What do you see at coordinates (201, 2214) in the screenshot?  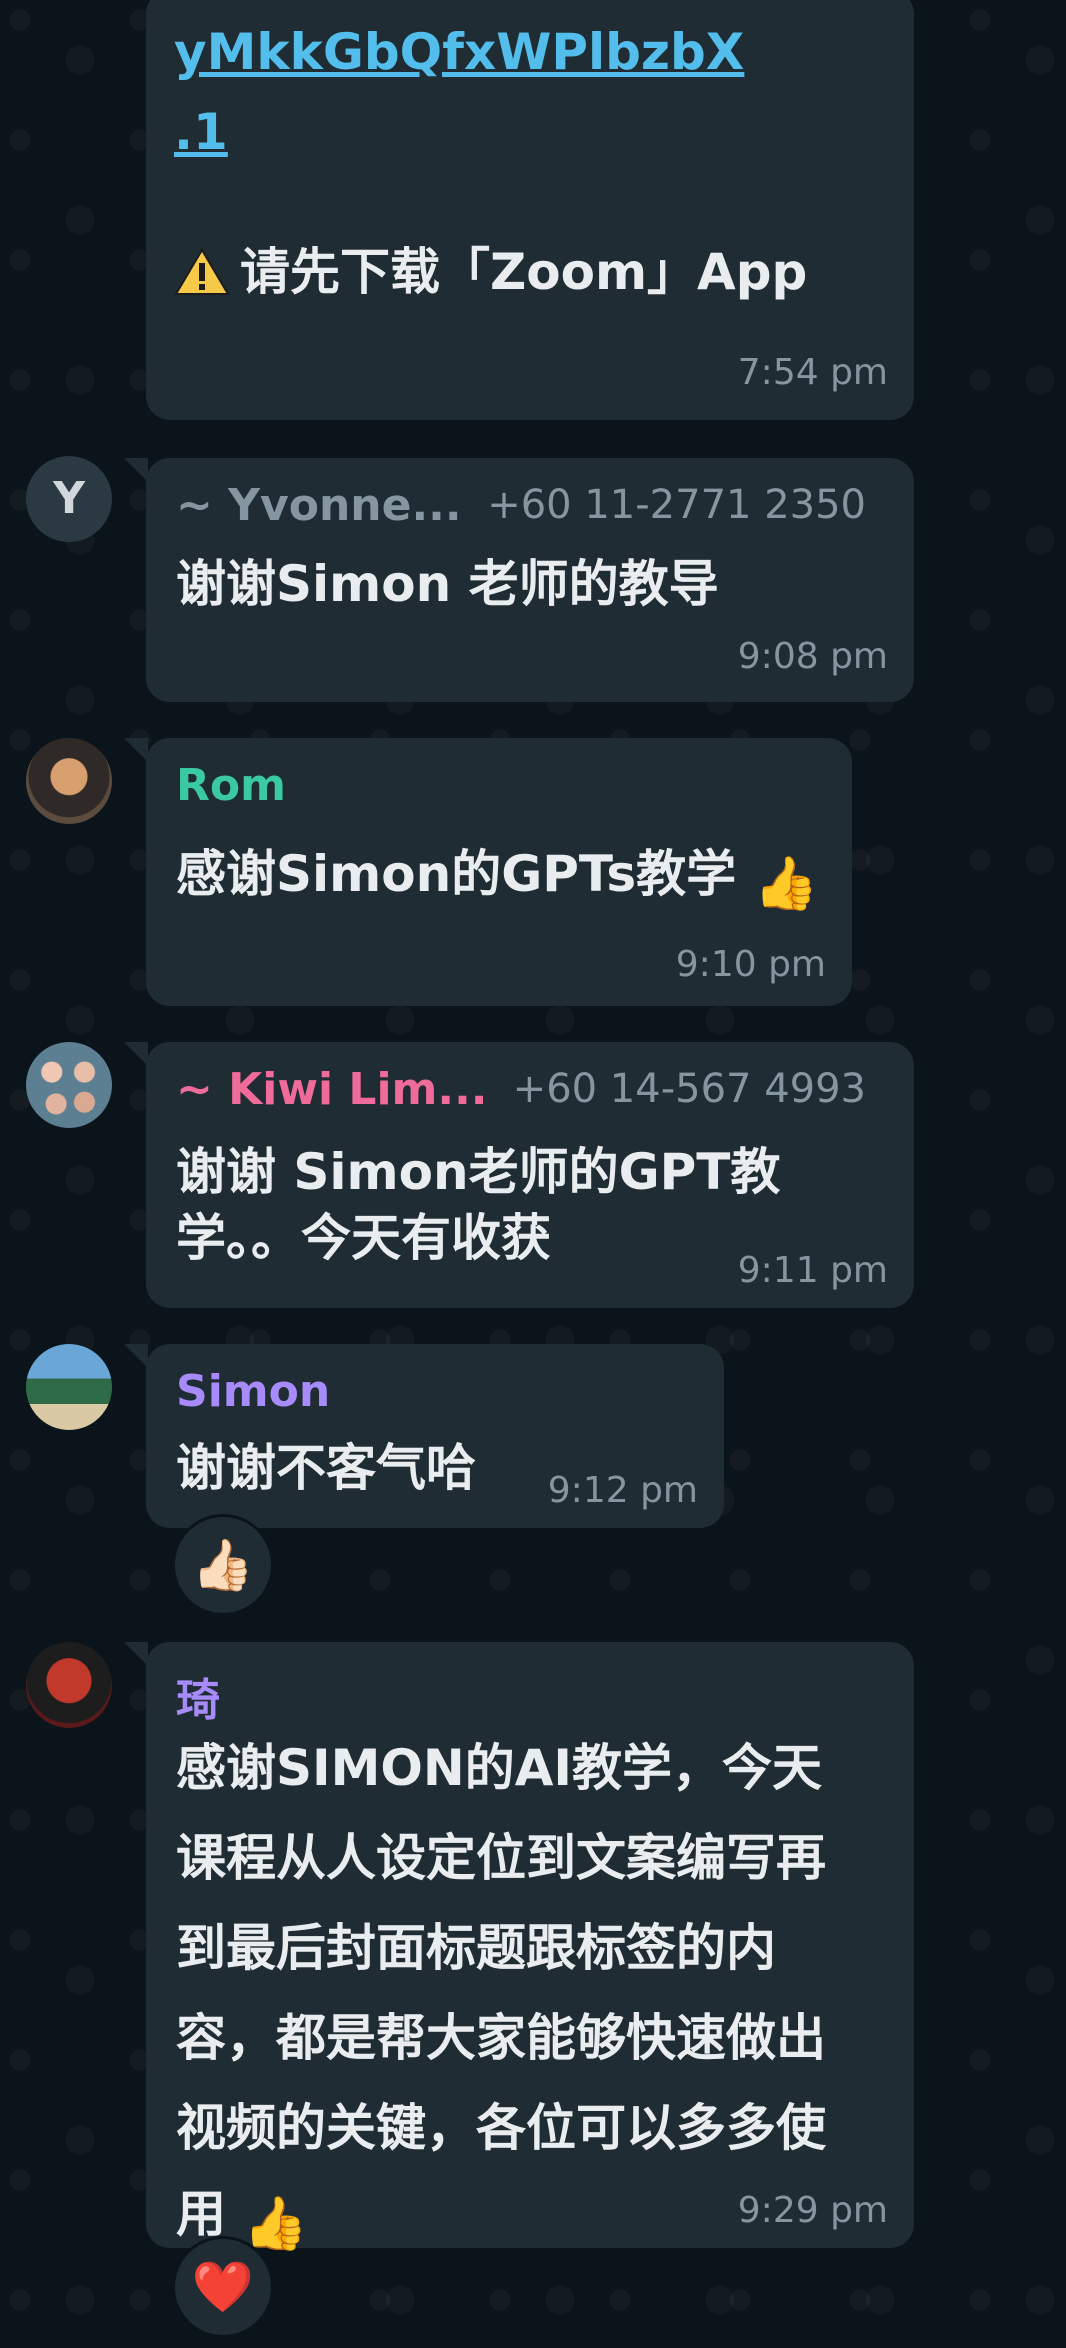 I see `message-line-6-text: 用` at bounding box center [201, 2214].